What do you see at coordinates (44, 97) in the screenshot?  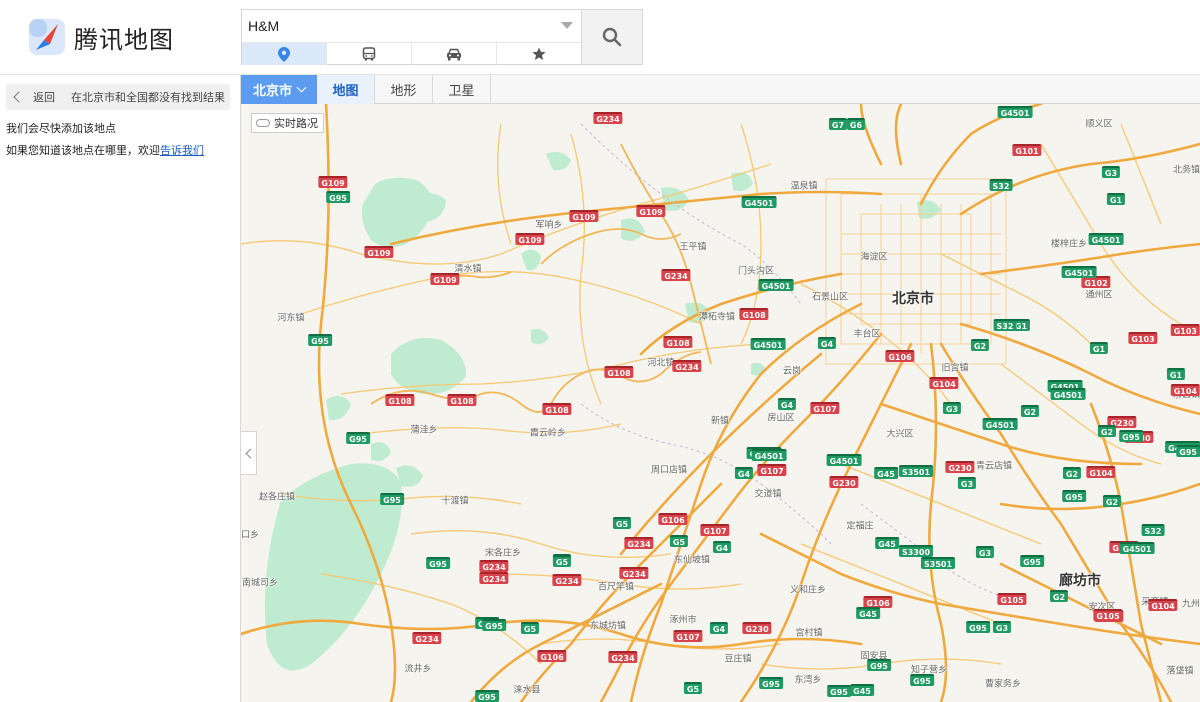 I see `back-button: 返回` at bounding box center [44, 97].